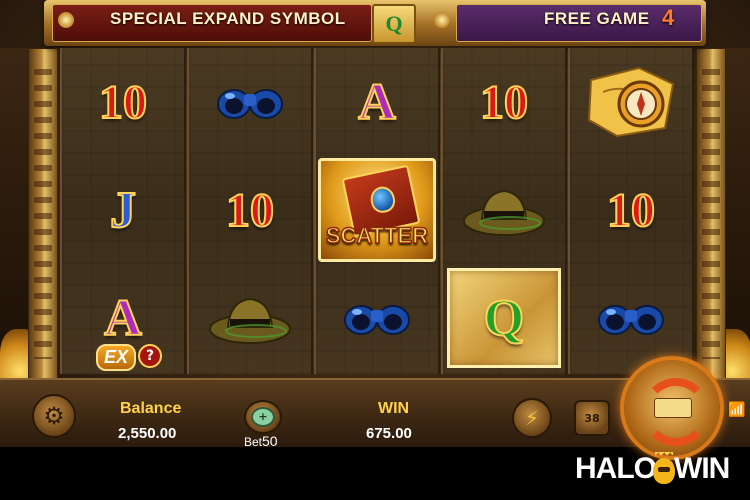  What do you see at coordinates (664, 468) in the screenshot?
I see `crown-icon` at bounding box center [664, 468].